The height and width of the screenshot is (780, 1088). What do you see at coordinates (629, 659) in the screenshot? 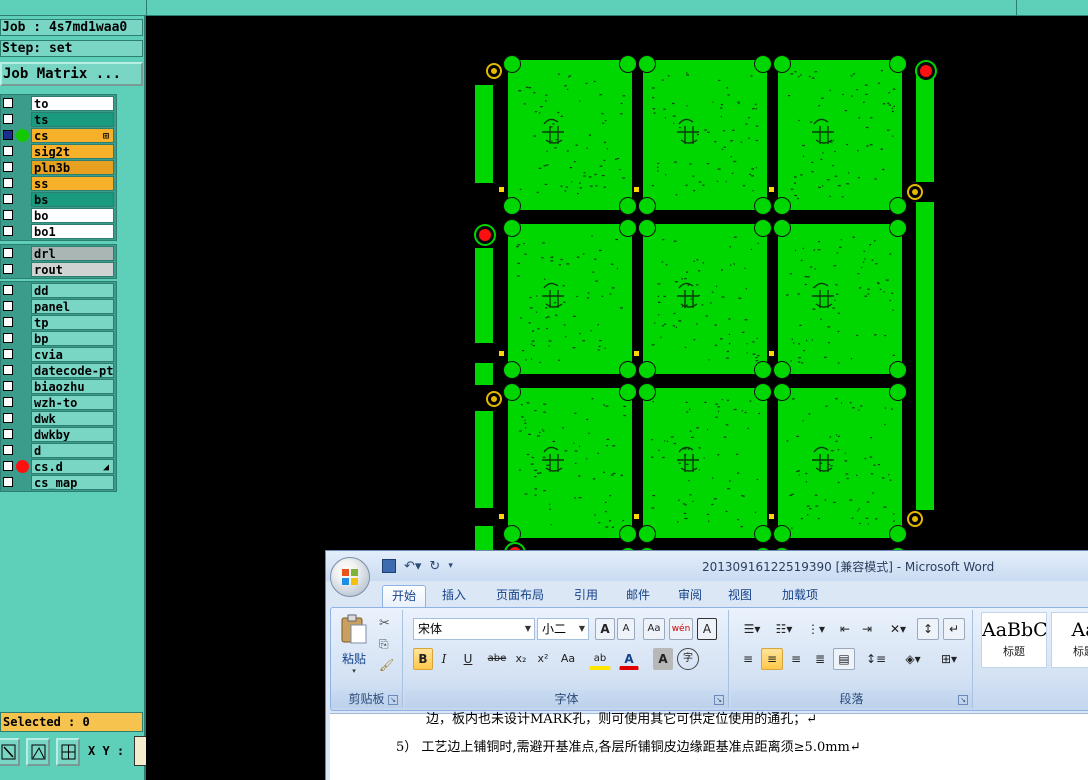
I see `font-color-button: A` at bounding box center [629, 659].